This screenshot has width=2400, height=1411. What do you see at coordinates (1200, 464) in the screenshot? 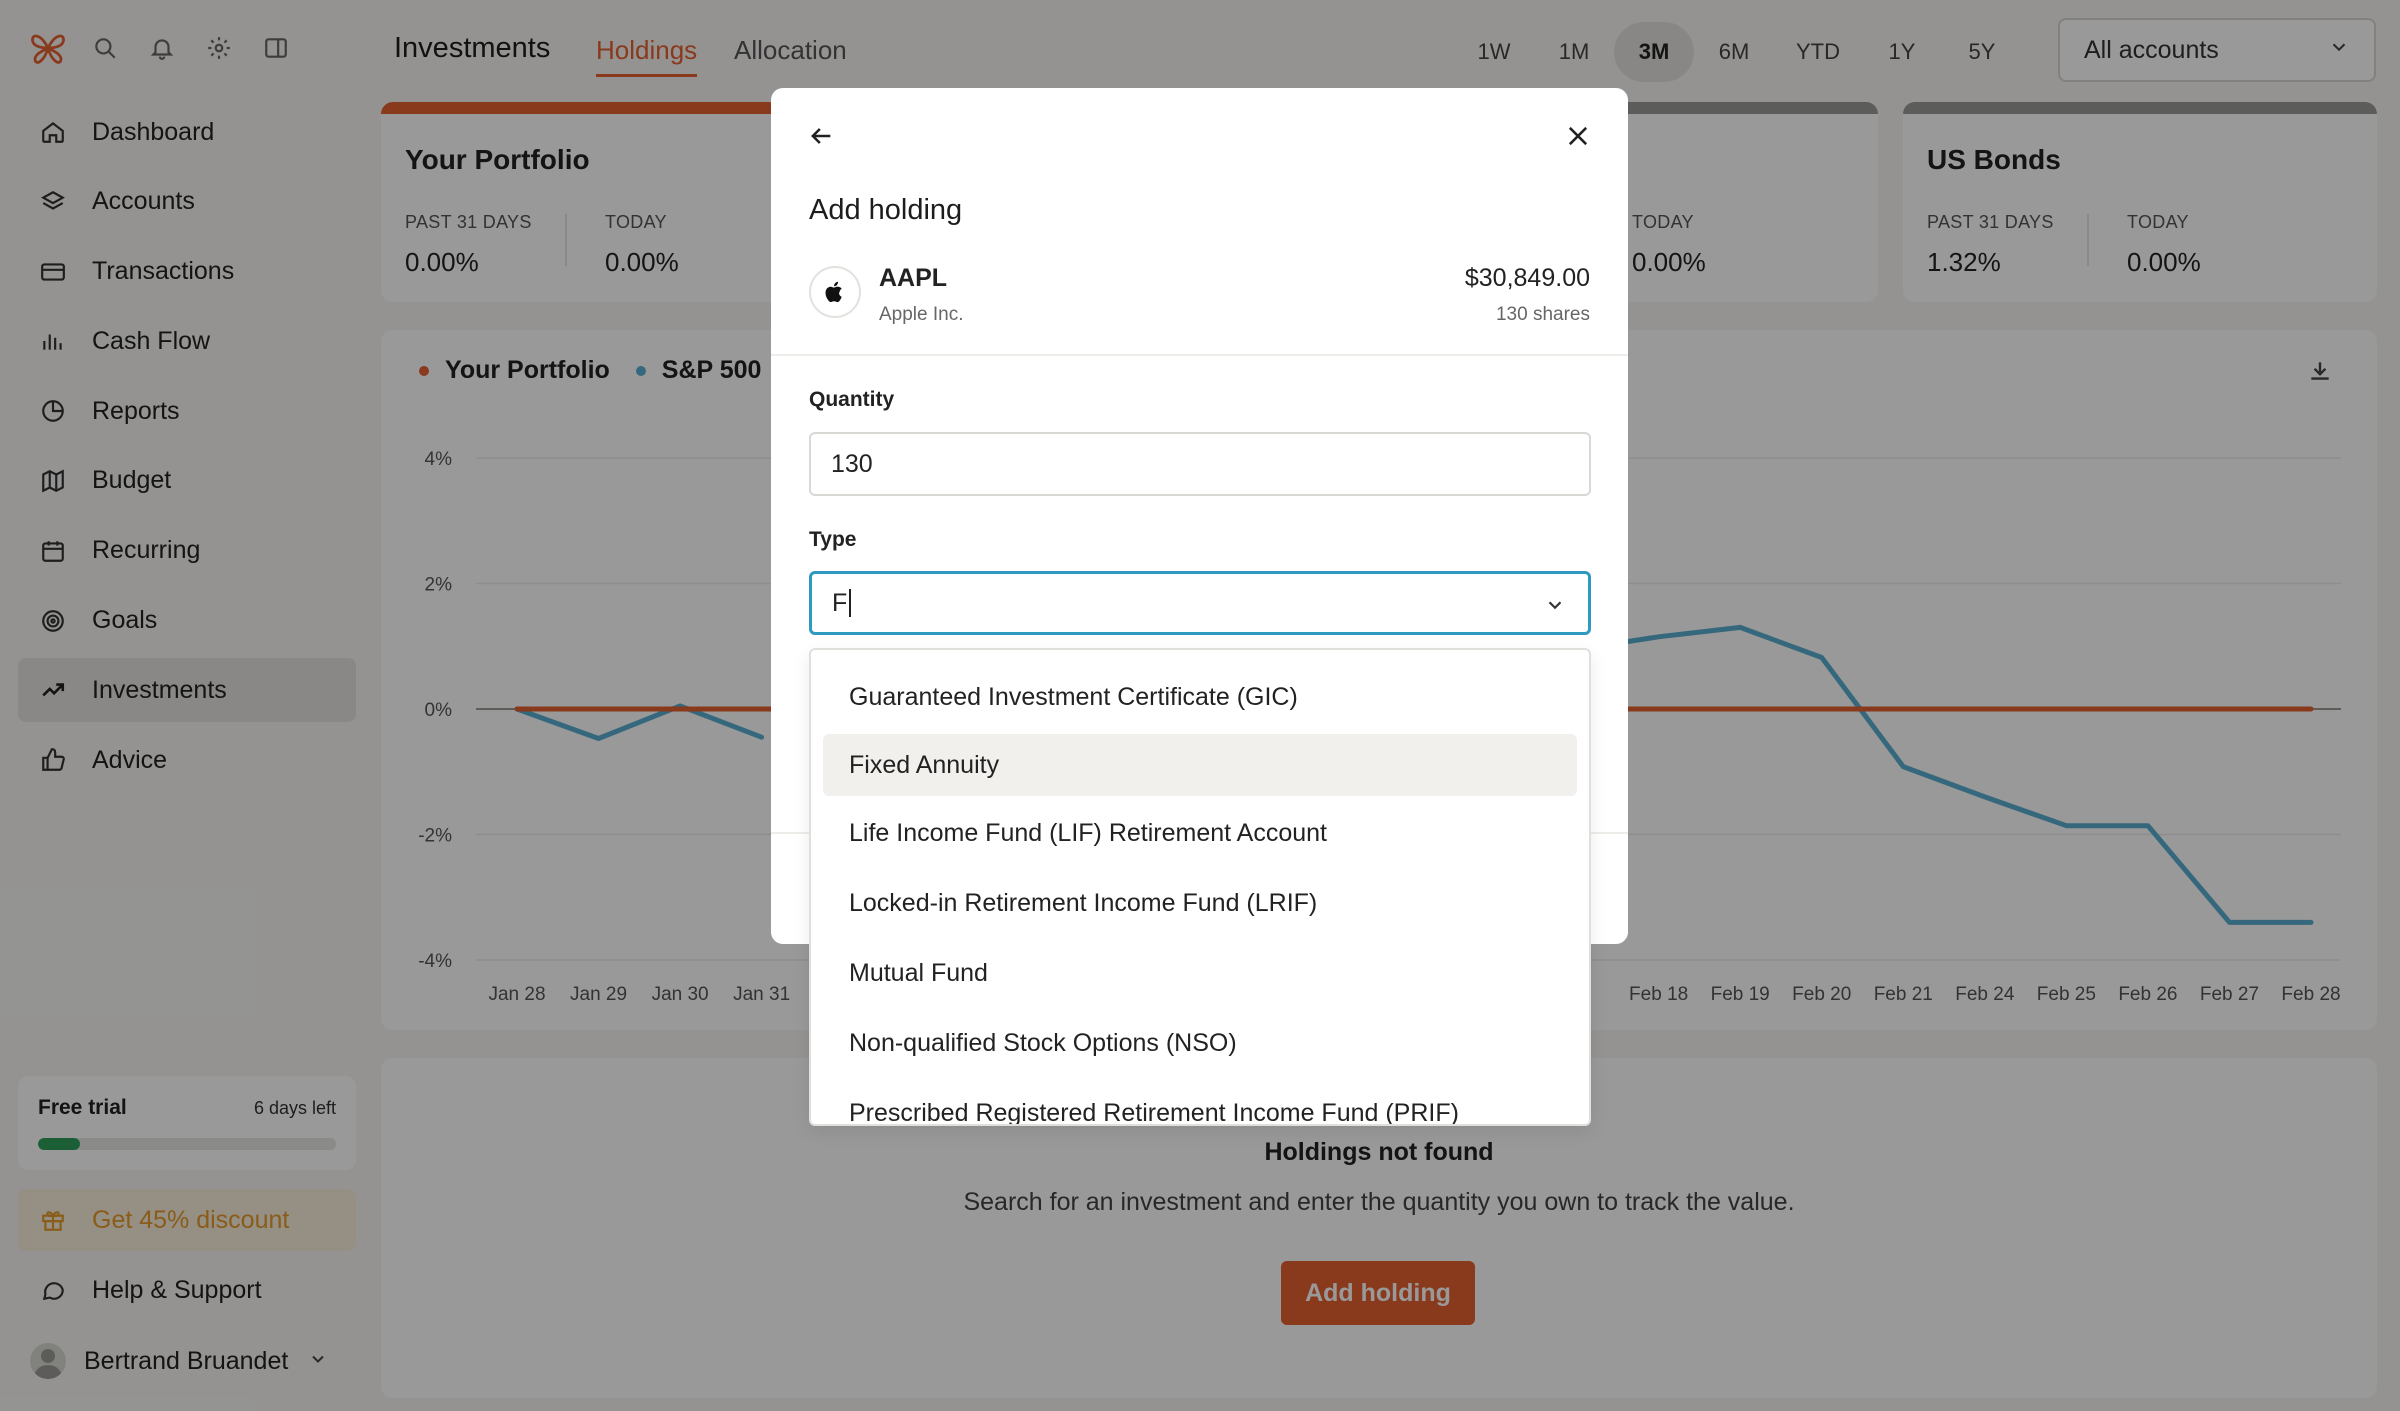
I see `quantity-field: 130` at bounding box center [1200, 464].